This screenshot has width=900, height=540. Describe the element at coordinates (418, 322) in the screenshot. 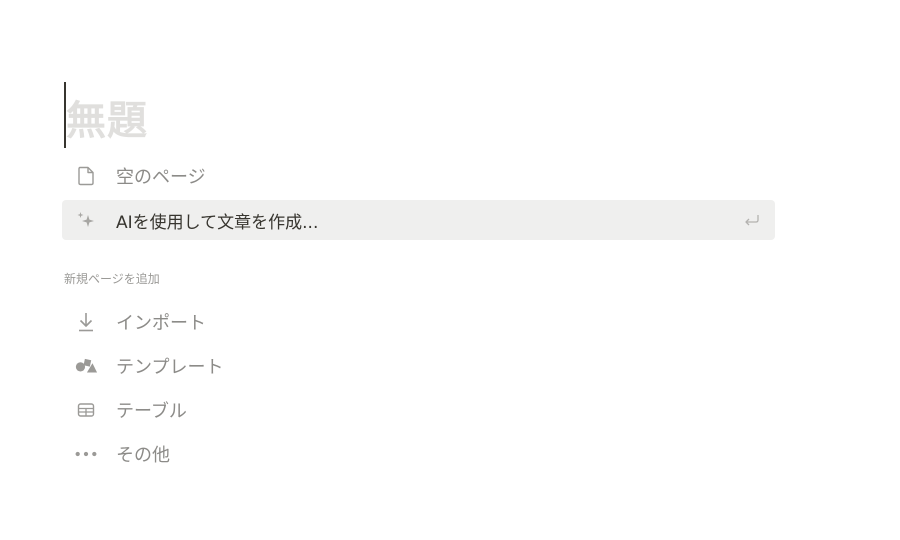

I see `import-option: インポート` at that location.